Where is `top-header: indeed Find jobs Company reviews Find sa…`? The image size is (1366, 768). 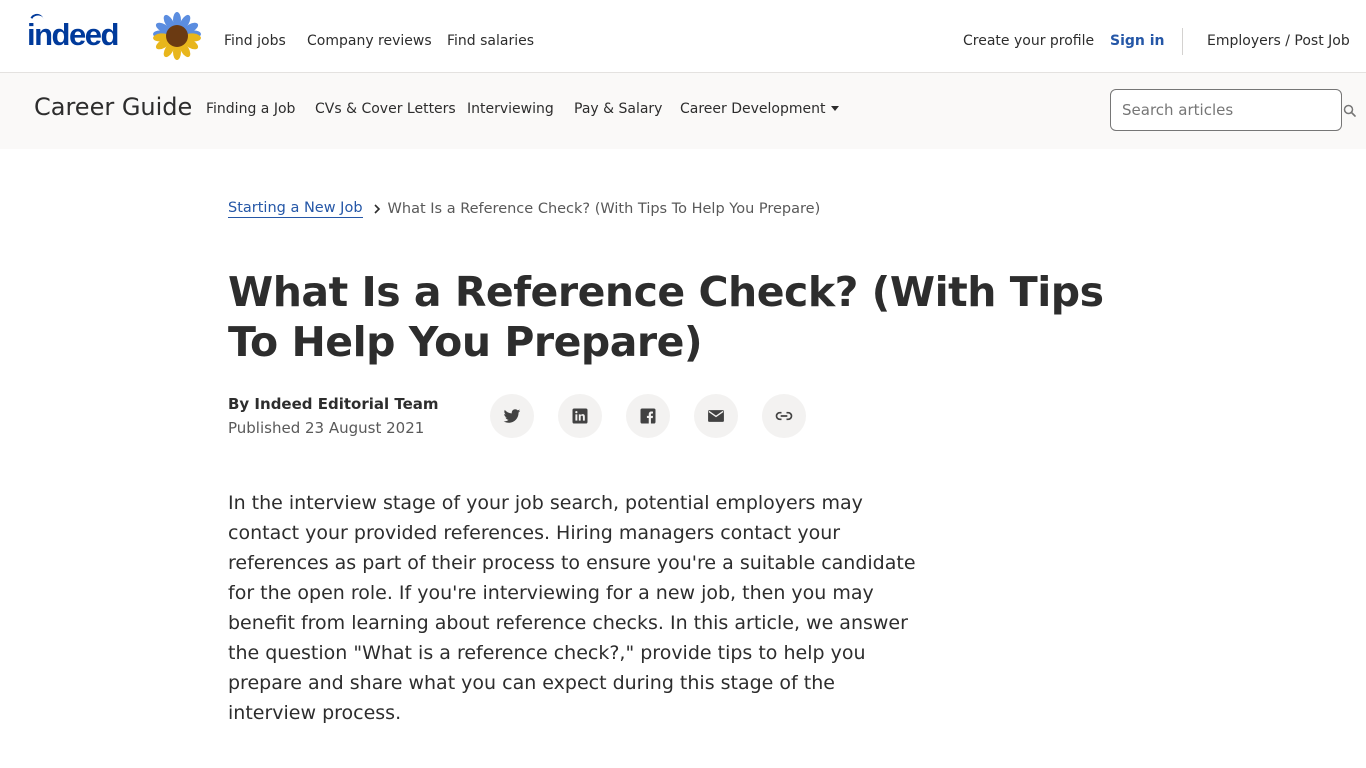
top-header: indeed Find jobs Company reviews Find sa… is located at coordinates (683, 36).